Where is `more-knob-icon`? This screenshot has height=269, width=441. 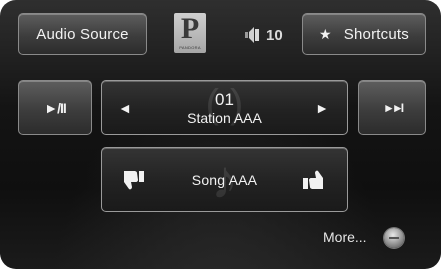
more-knob-icon is located at coordinates (394, 238).